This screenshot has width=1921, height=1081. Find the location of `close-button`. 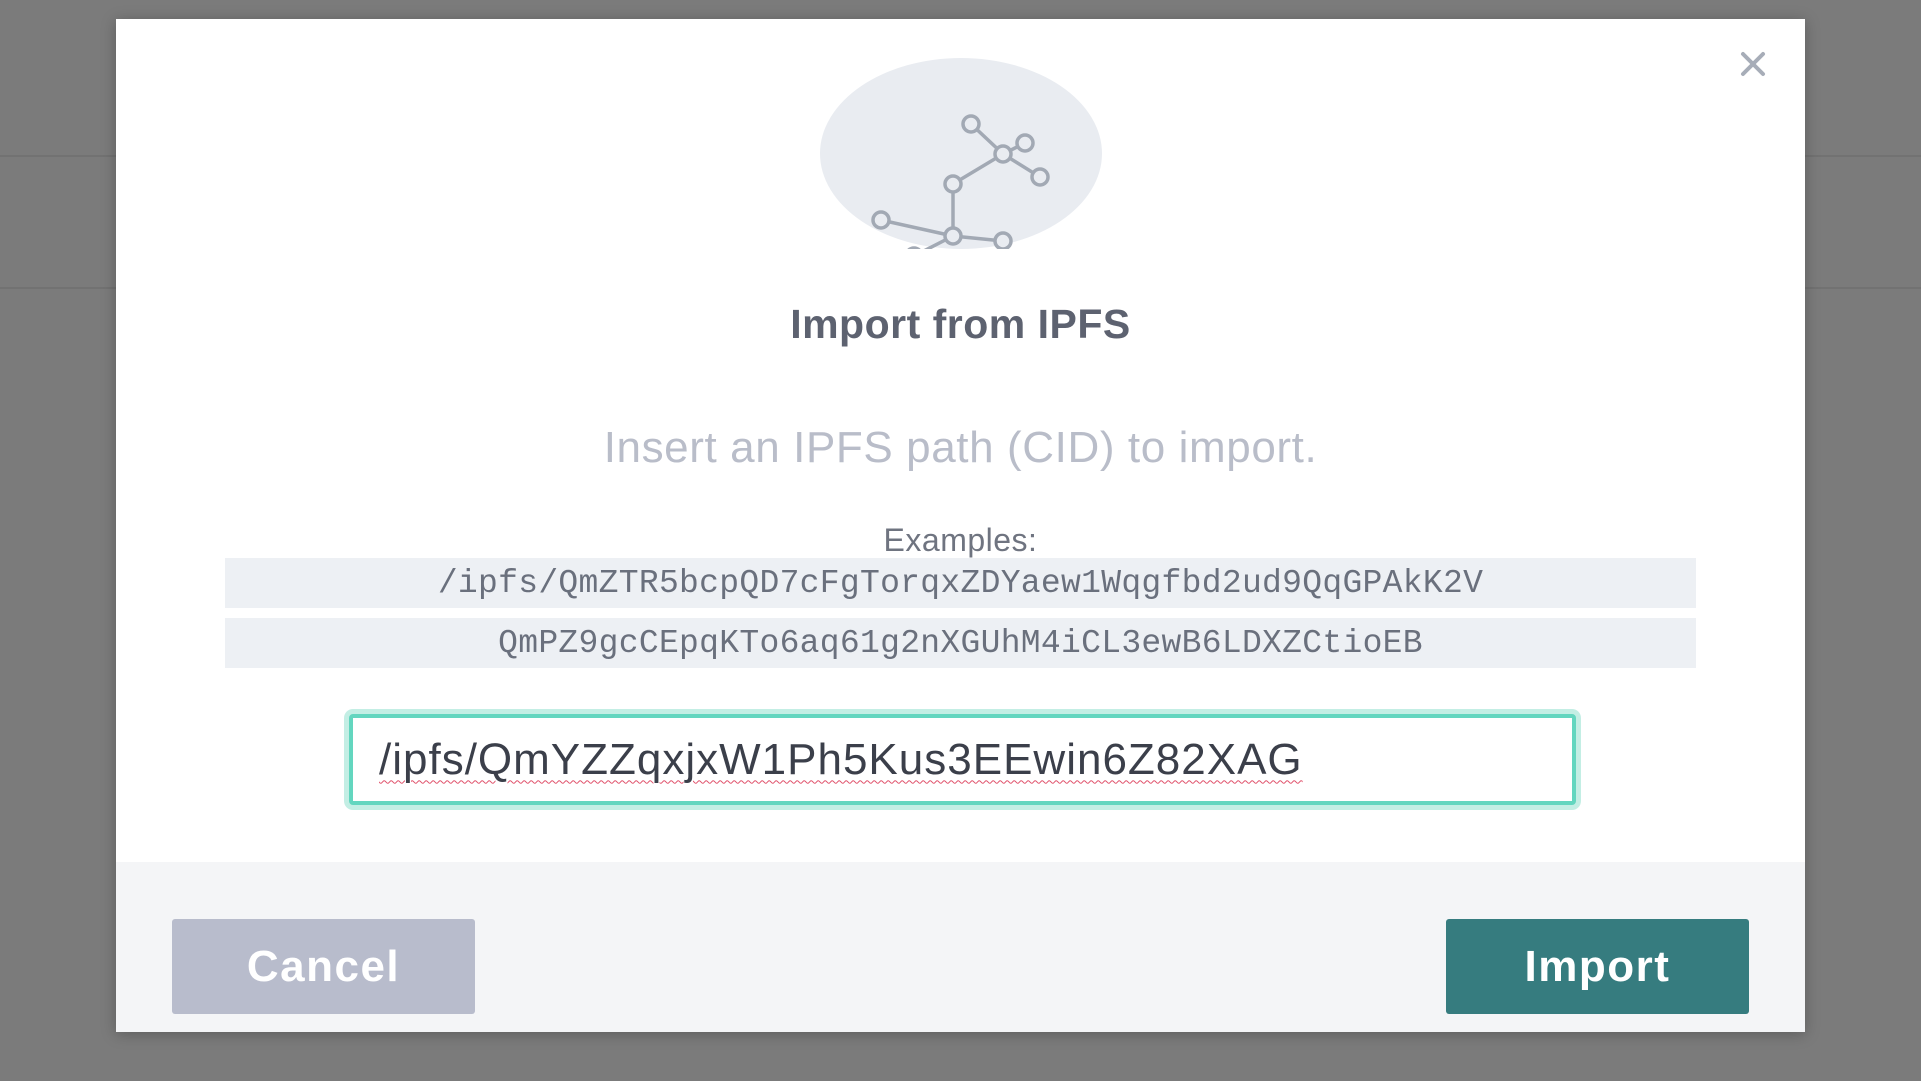

close-button is located at coordinates (1753, 64).